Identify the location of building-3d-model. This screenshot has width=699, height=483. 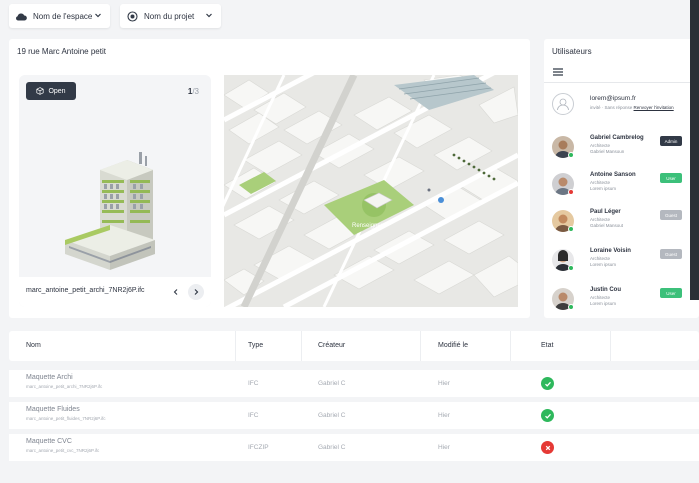
(120, 205).